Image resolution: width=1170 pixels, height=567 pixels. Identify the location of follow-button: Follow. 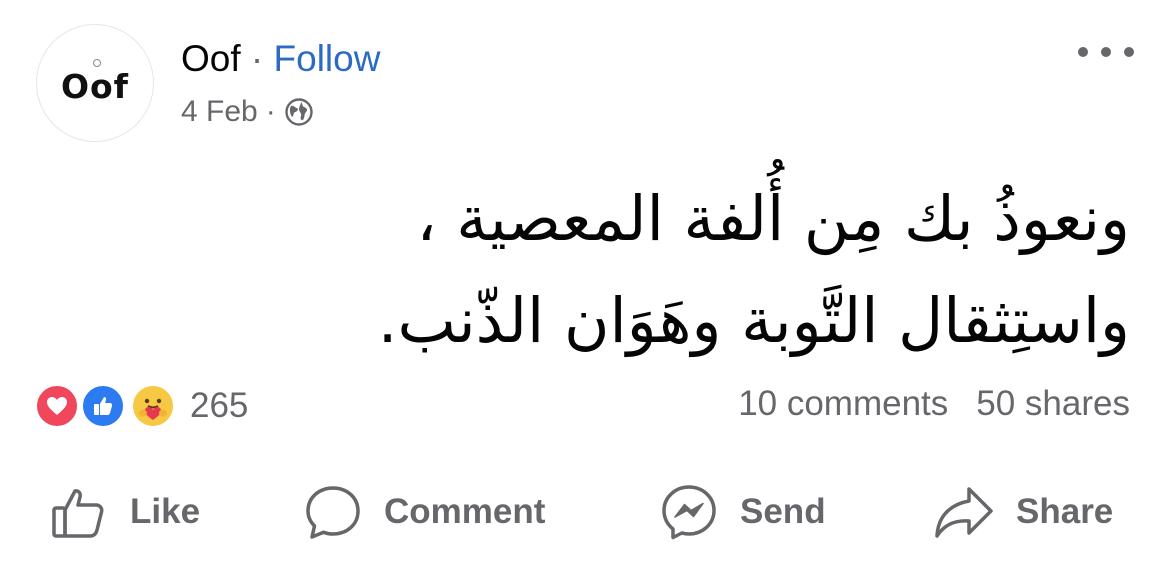
(327, 58).